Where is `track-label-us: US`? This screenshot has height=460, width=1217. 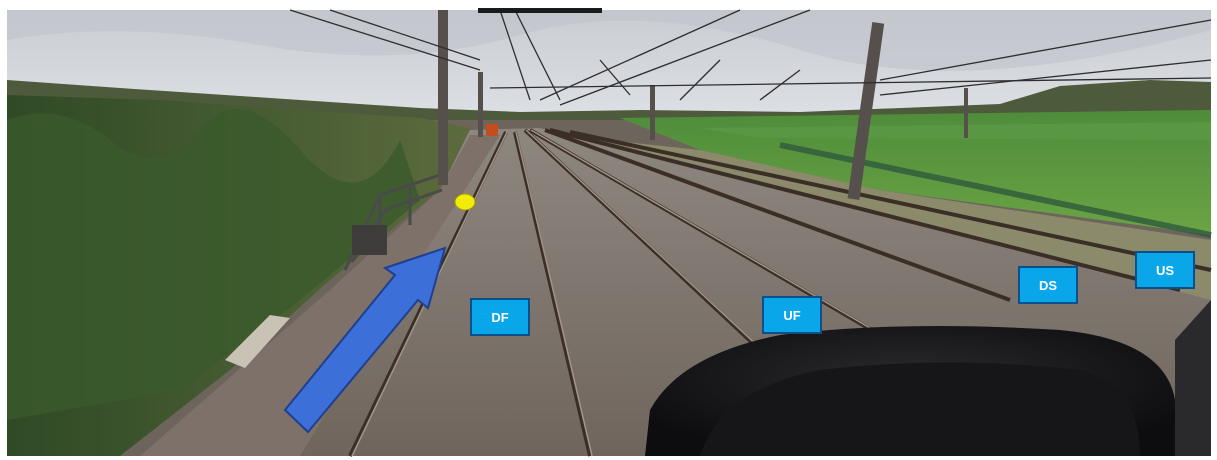
track-label-us: US is located at coordinates (1165, 270).